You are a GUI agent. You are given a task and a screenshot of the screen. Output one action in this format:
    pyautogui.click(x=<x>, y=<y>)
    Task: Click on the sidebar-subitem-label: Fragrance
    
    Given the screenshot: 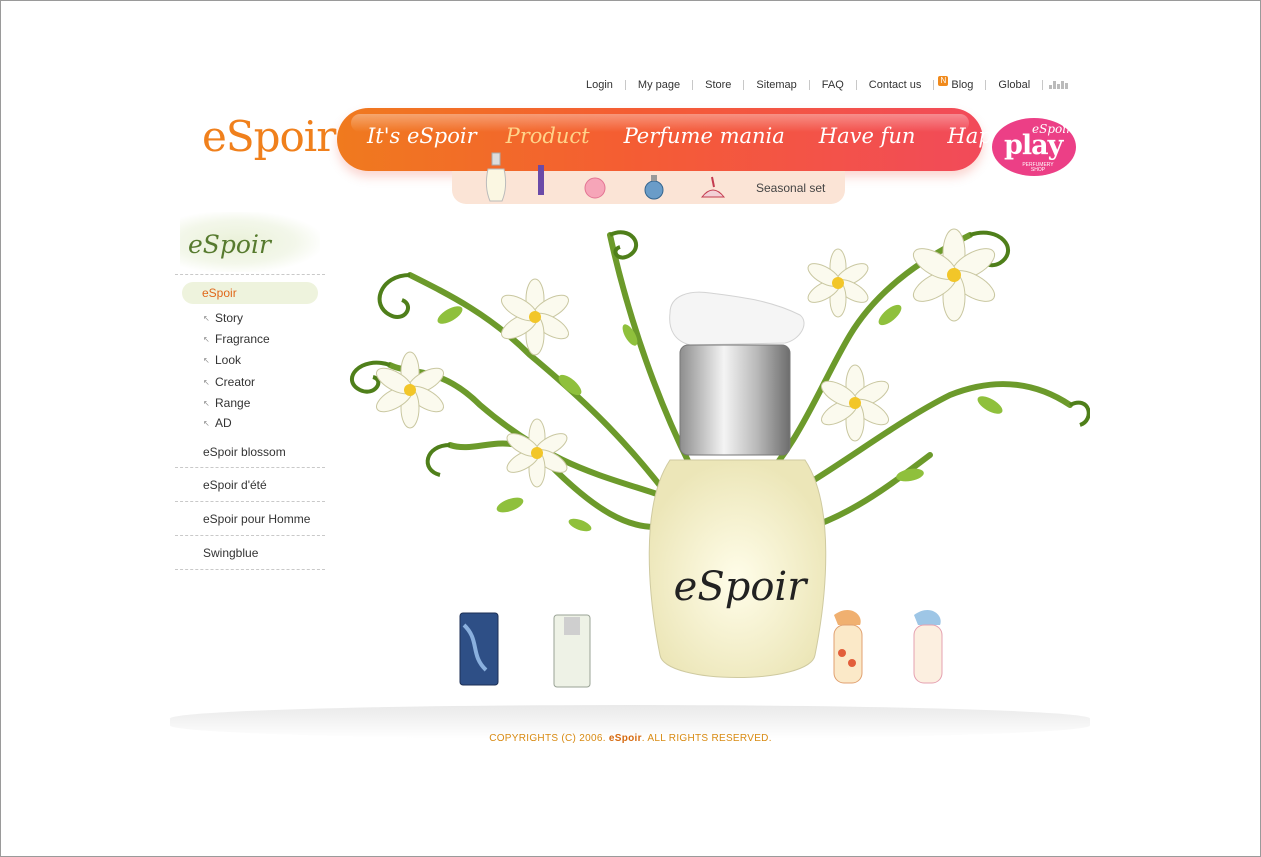 What is the action you would take?
    pyautogui.click(x=242, y=339)
    